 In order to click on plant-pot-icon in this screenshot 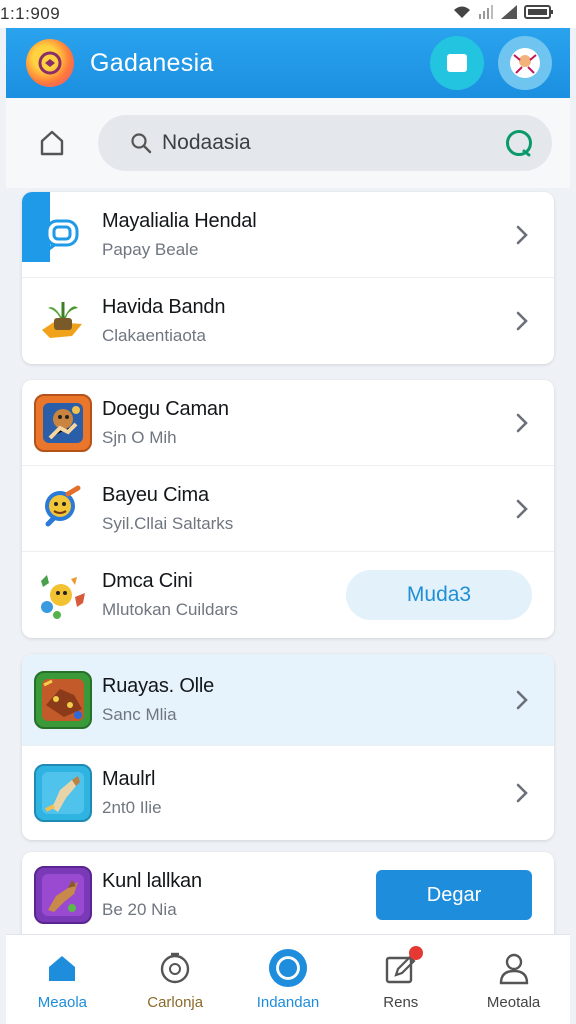, I will do `click(63, 321)`.